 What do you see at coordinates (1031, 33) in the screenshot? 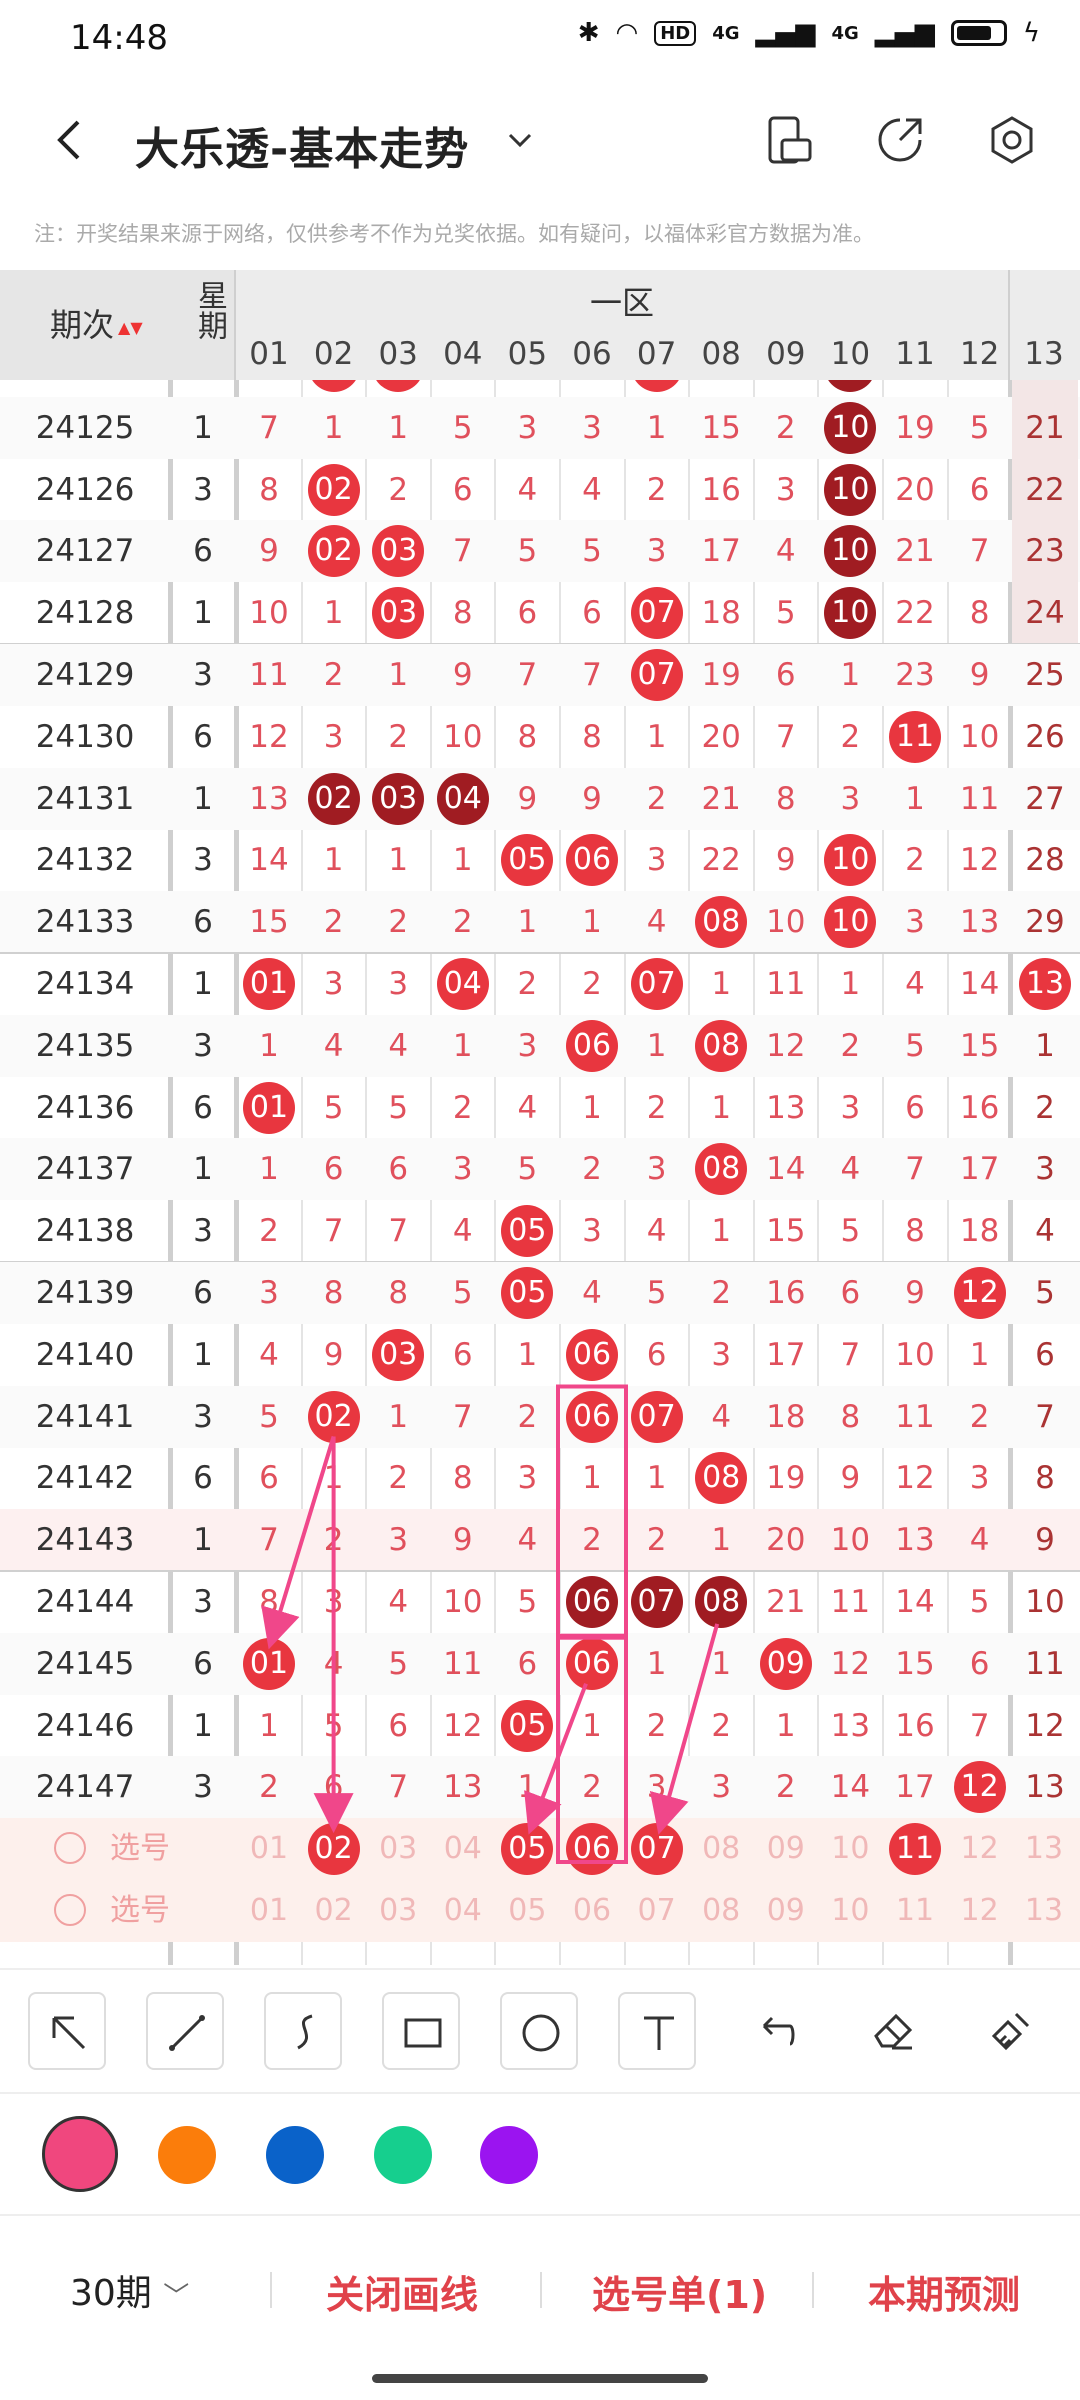
I see `charging-icon: ϟ` at bounding box center [1031, 33].